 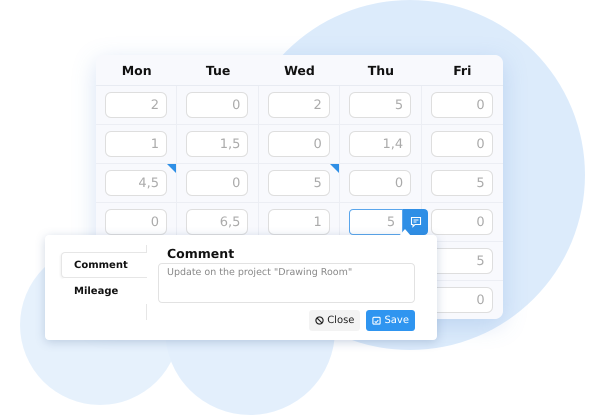 I want to click on comment-icon, so click(x=416, y=222).